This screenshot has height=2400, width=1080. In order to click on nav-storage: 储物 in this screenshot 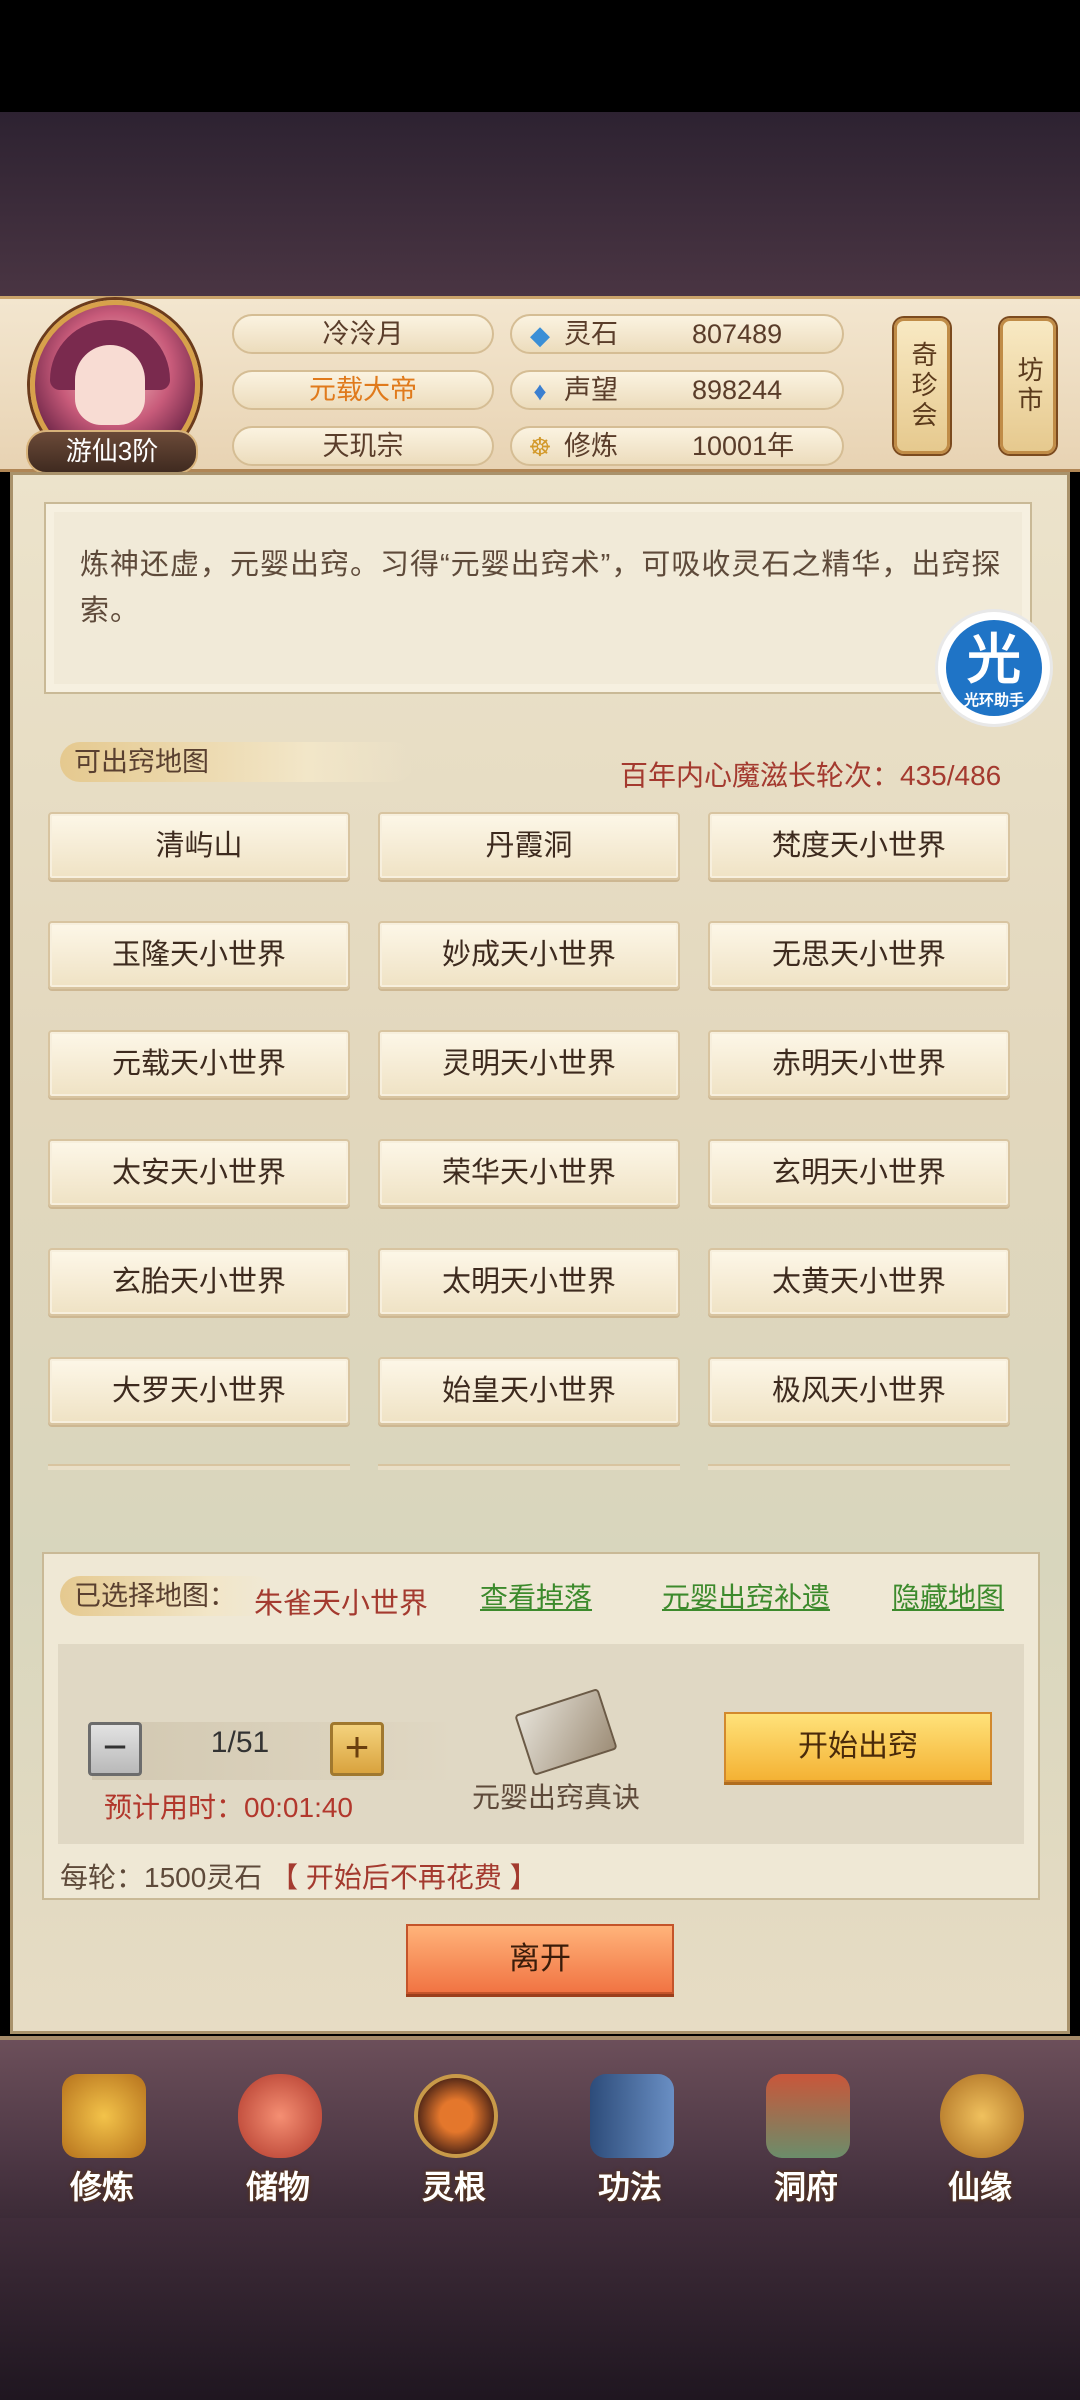, I will do `click(278, 2144)`.